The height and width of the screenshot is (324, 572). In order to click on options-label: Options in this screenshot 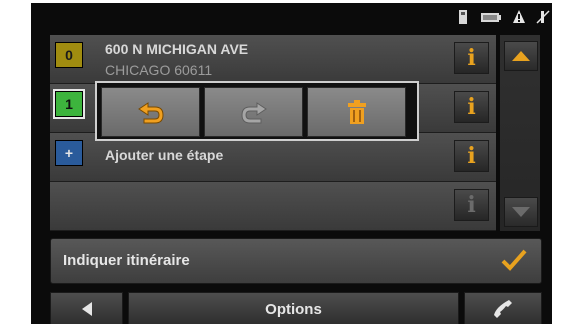, I will do `click(293, 309)`.